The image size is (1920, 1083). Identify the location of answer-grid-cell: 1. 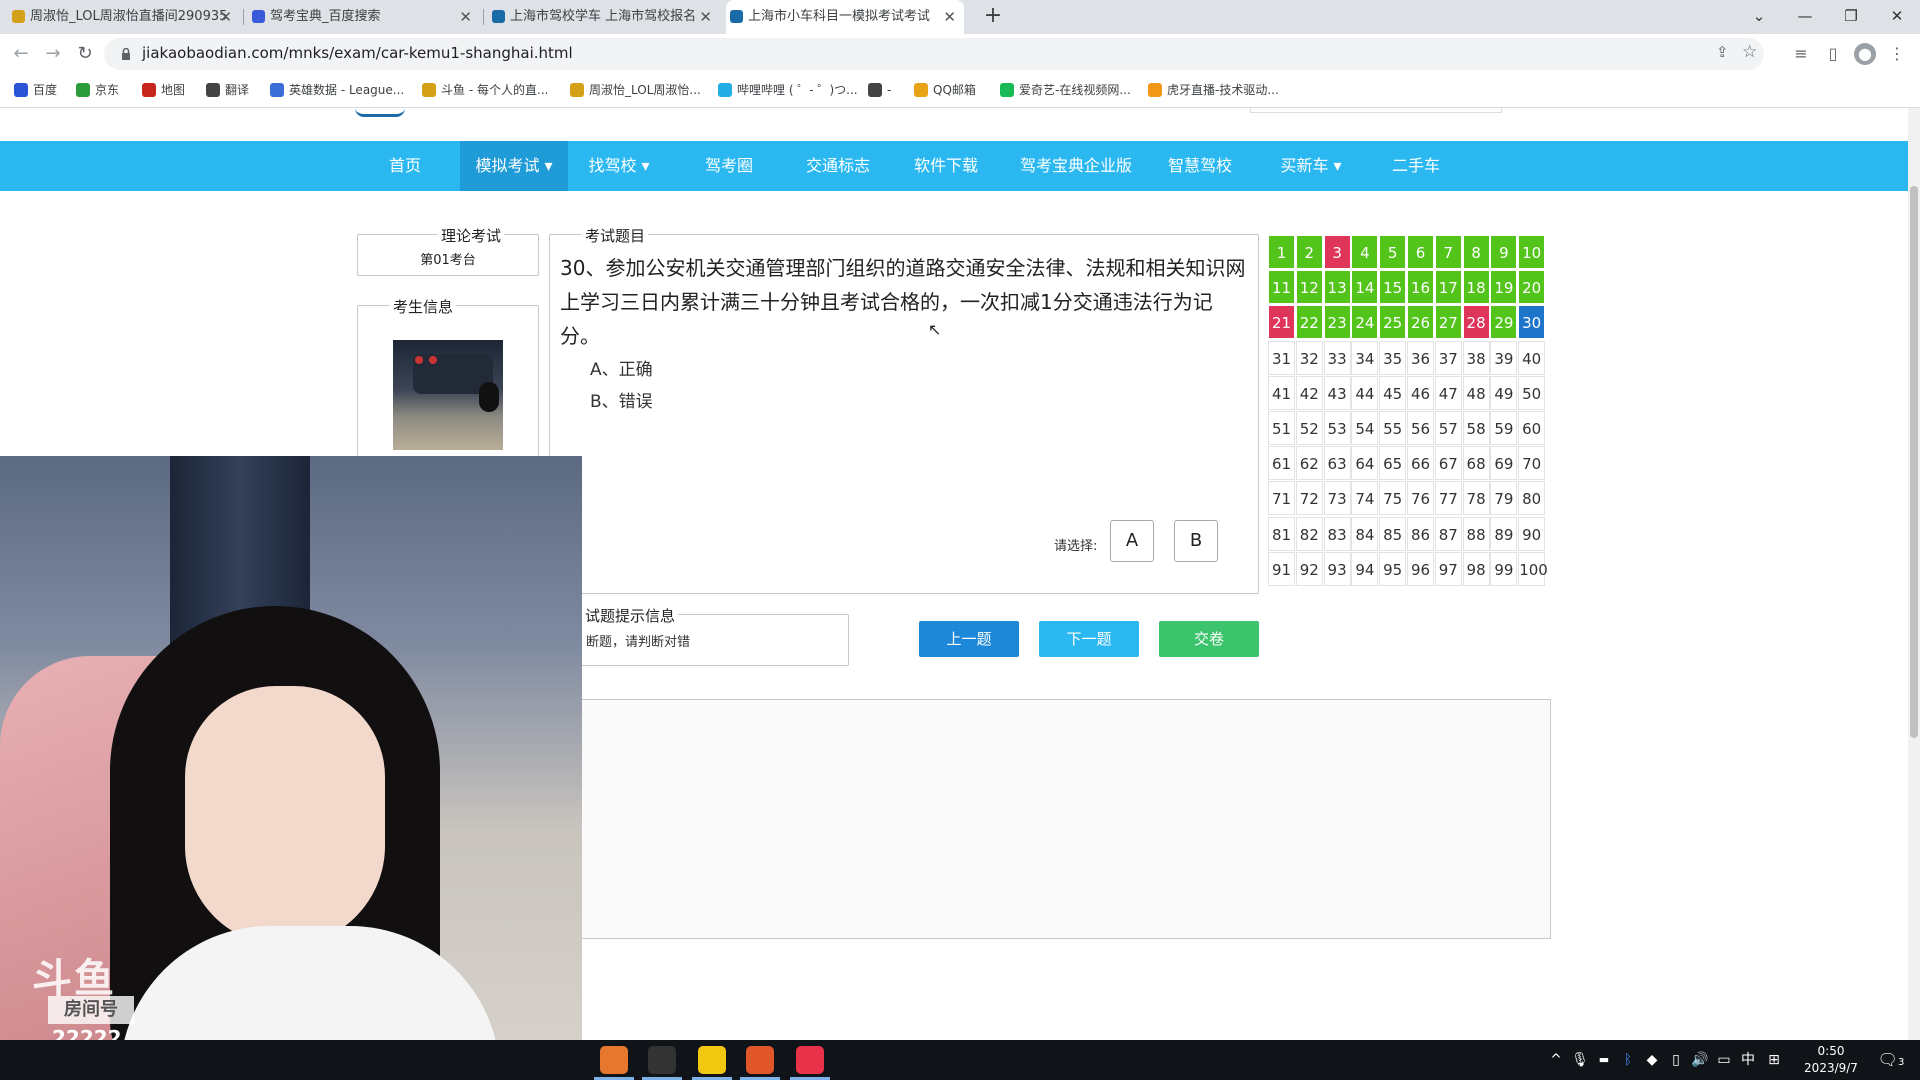
(1281, 252).